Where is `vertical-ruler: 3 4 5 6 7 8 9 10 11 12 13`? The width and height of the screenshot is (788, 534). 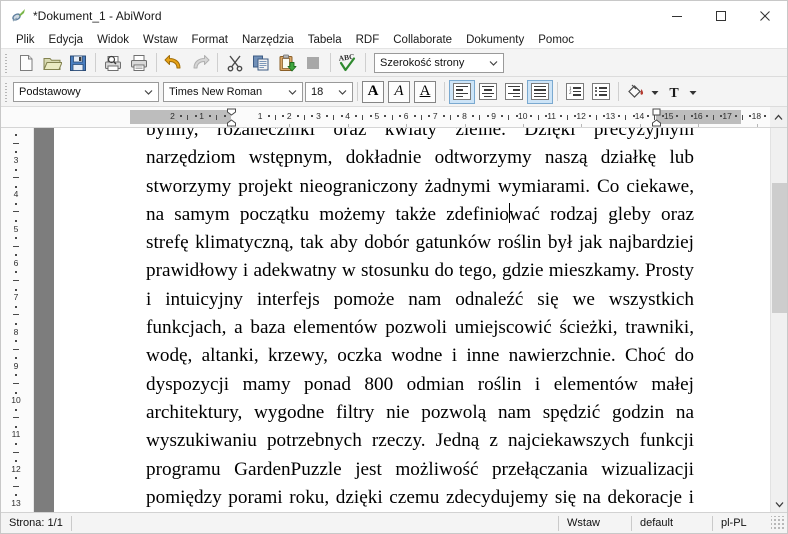
vertical-ruler: 3 4 5 6 7 8 9 10 11 12 13 is located at coordinates (17, 320).